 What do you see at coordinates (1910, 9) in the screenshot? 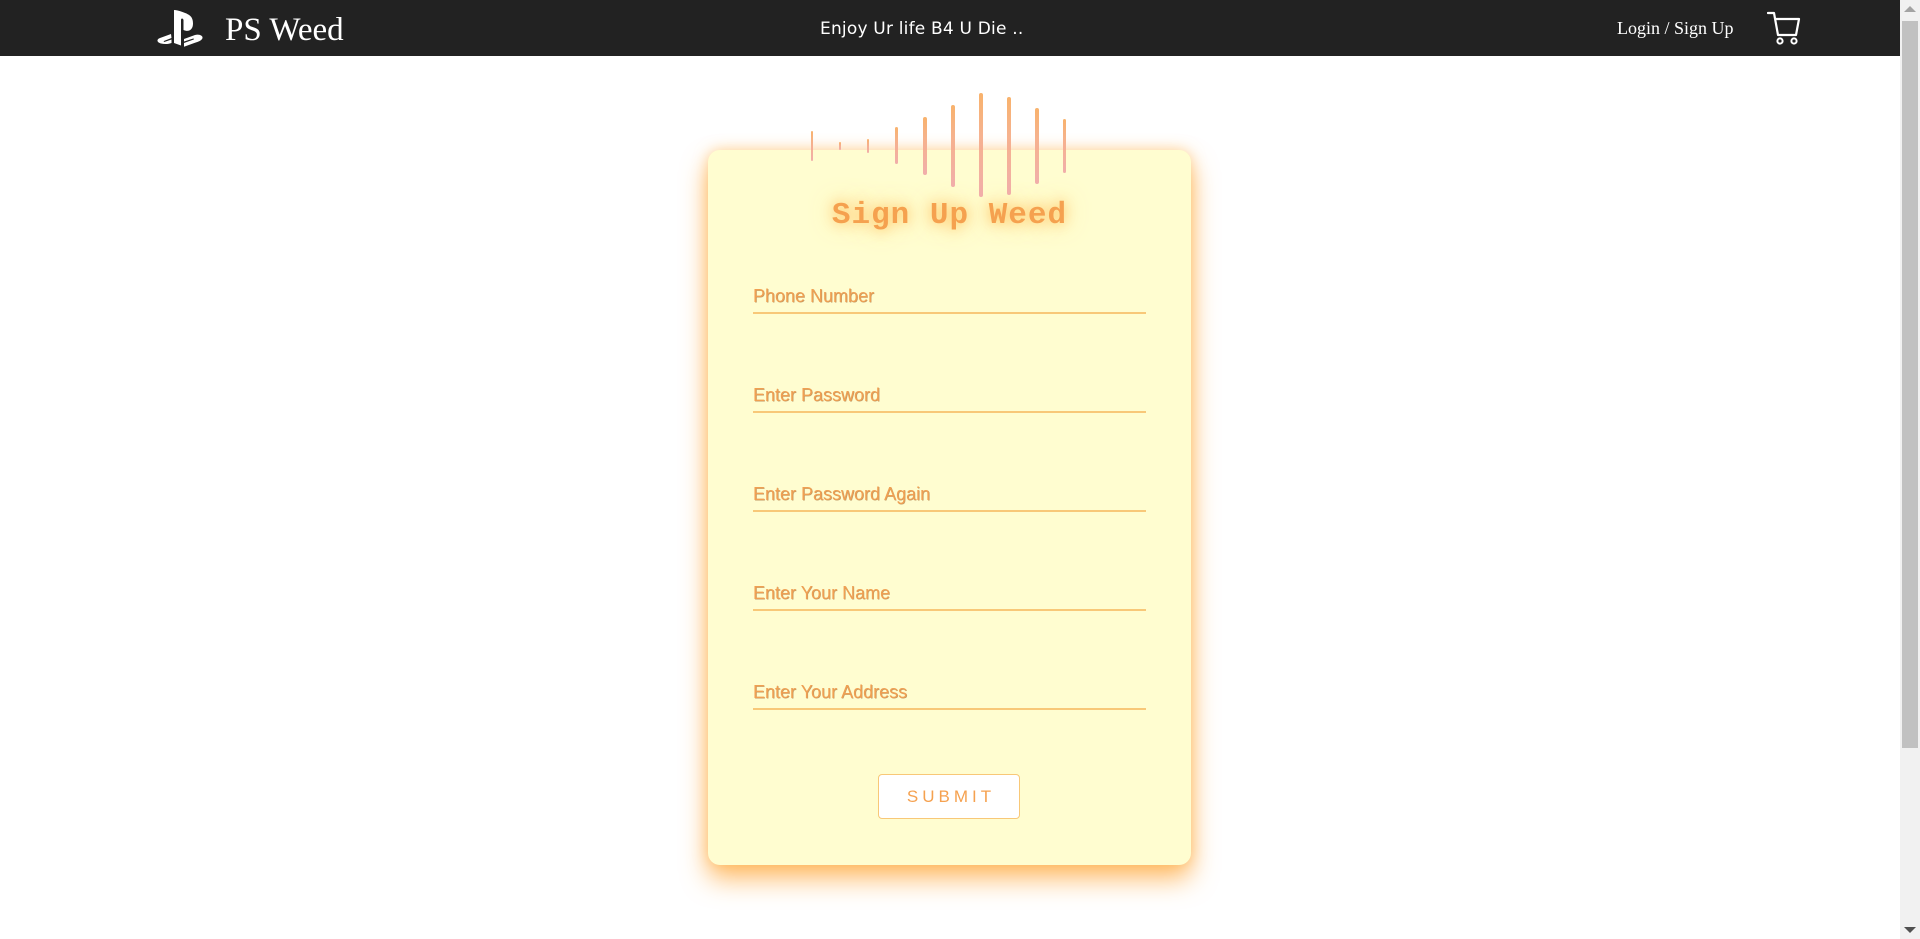
I see `scroll-up-arrow-icon` at bounding box center [1910, 9].